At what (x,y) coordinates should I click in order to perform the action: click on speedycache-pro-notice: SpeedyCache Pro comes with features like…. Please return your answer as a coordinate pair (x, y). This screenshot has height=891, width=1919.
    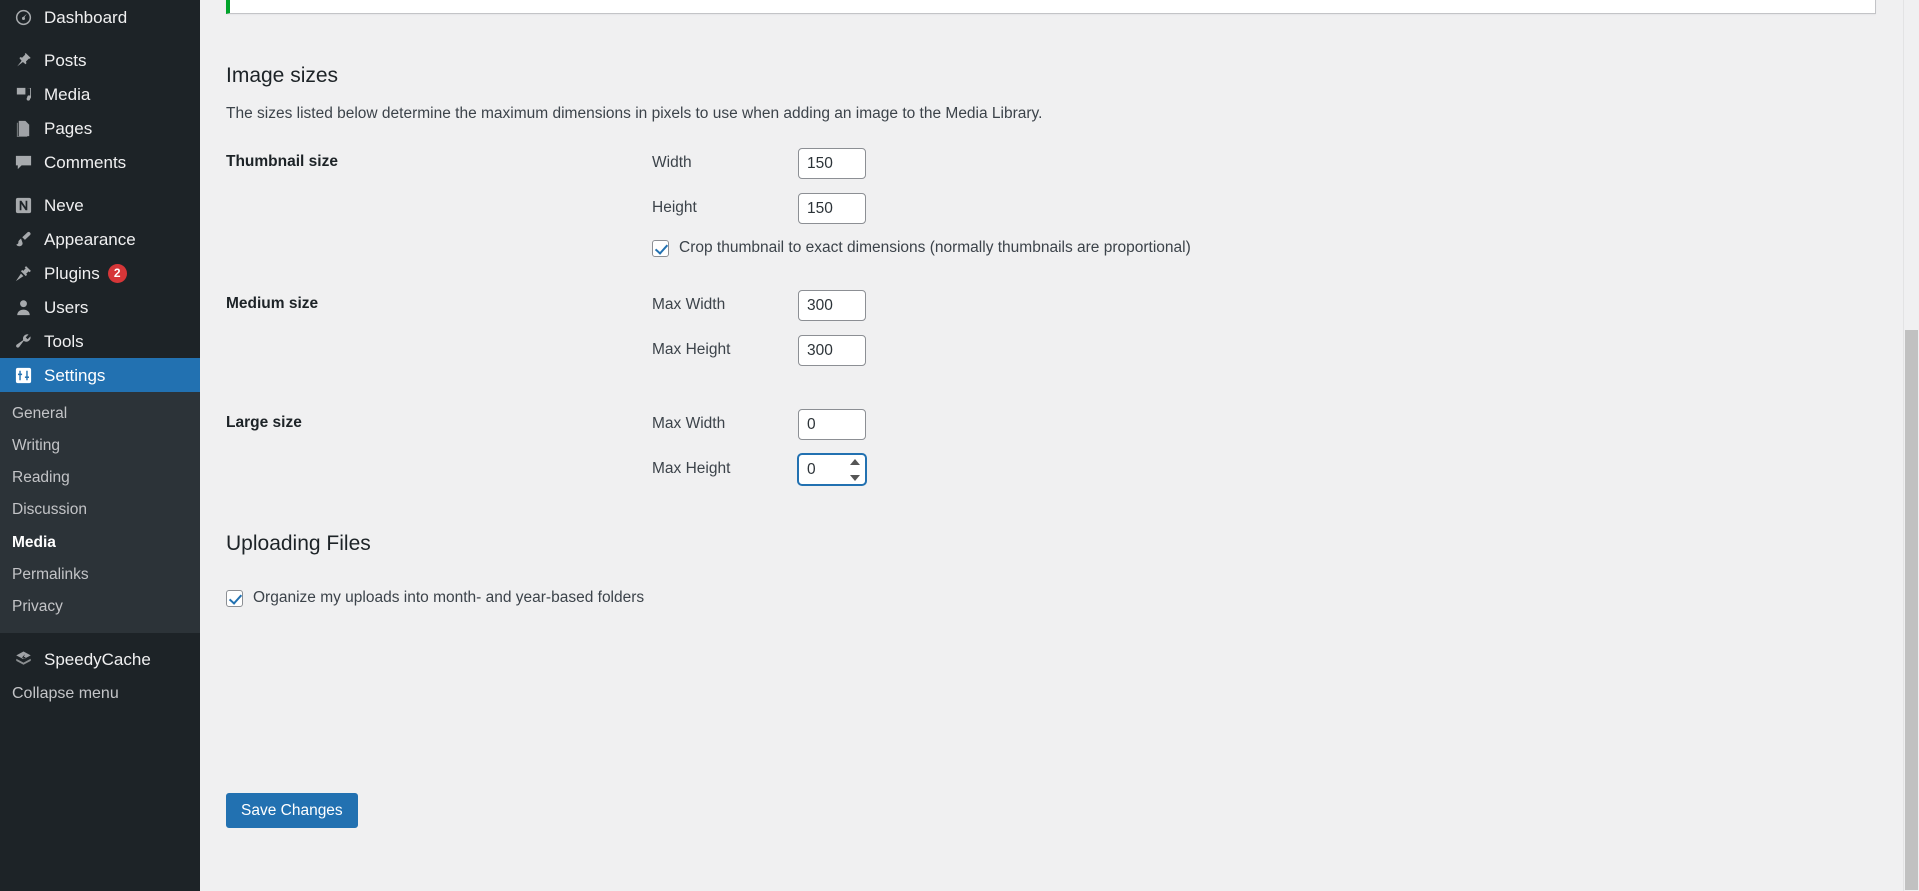
    Looking at the image, I should click on (1051, 7).